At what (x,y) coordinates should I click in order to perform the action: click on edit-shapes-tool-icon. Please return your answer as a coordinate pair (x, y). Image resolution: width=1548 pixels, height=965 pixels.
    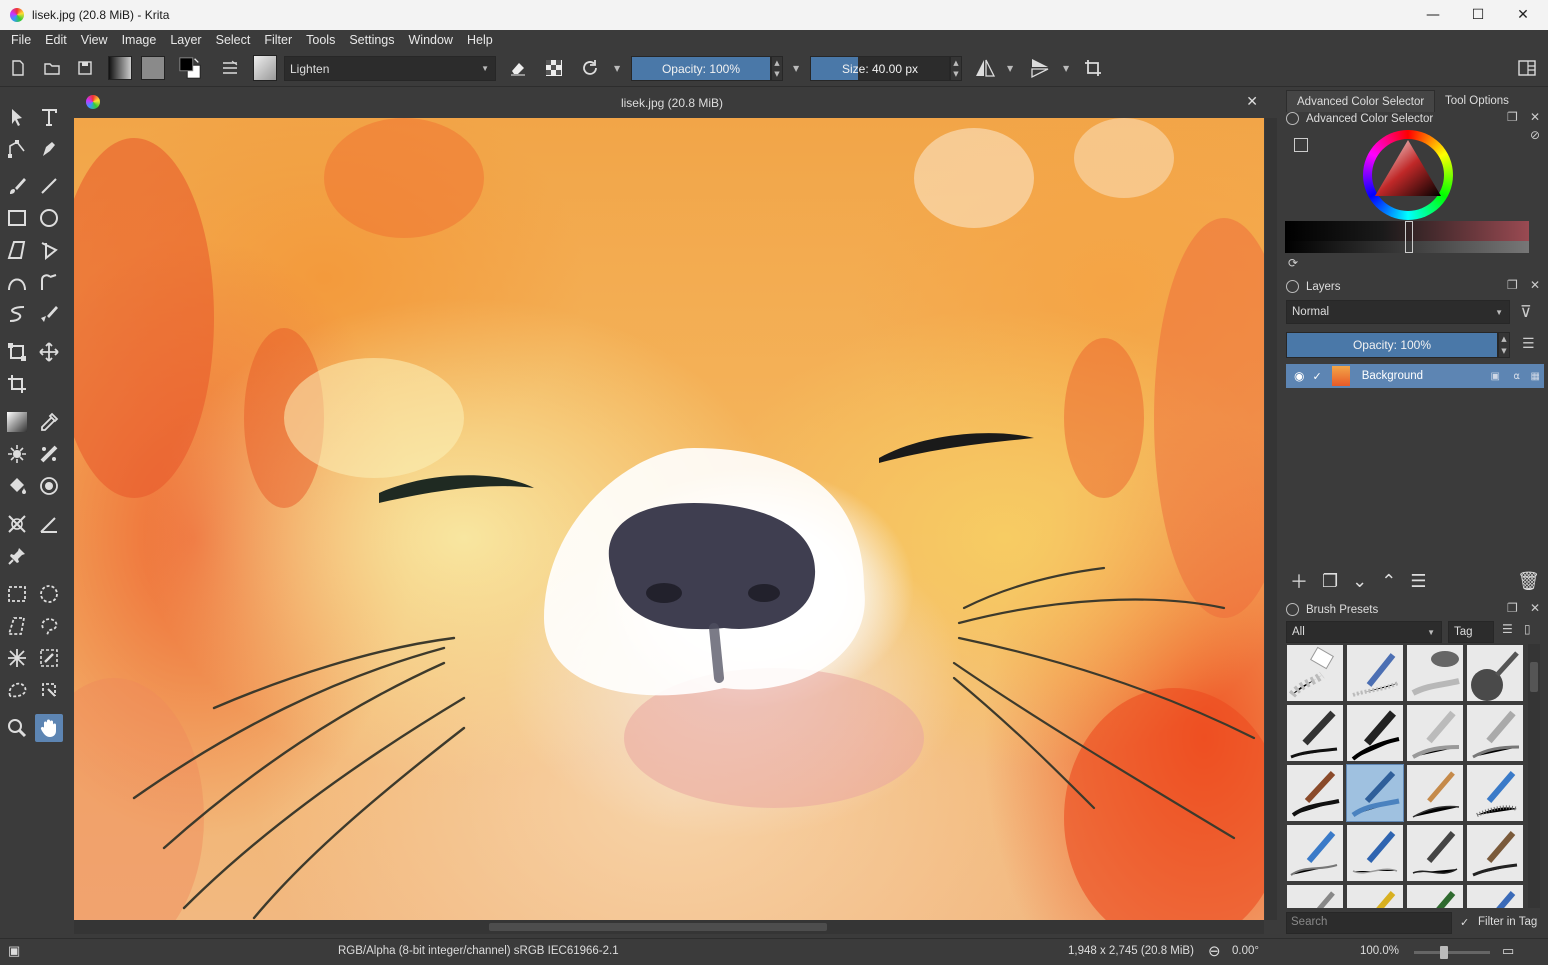
    Looking at the image, I should click on (17, 149).